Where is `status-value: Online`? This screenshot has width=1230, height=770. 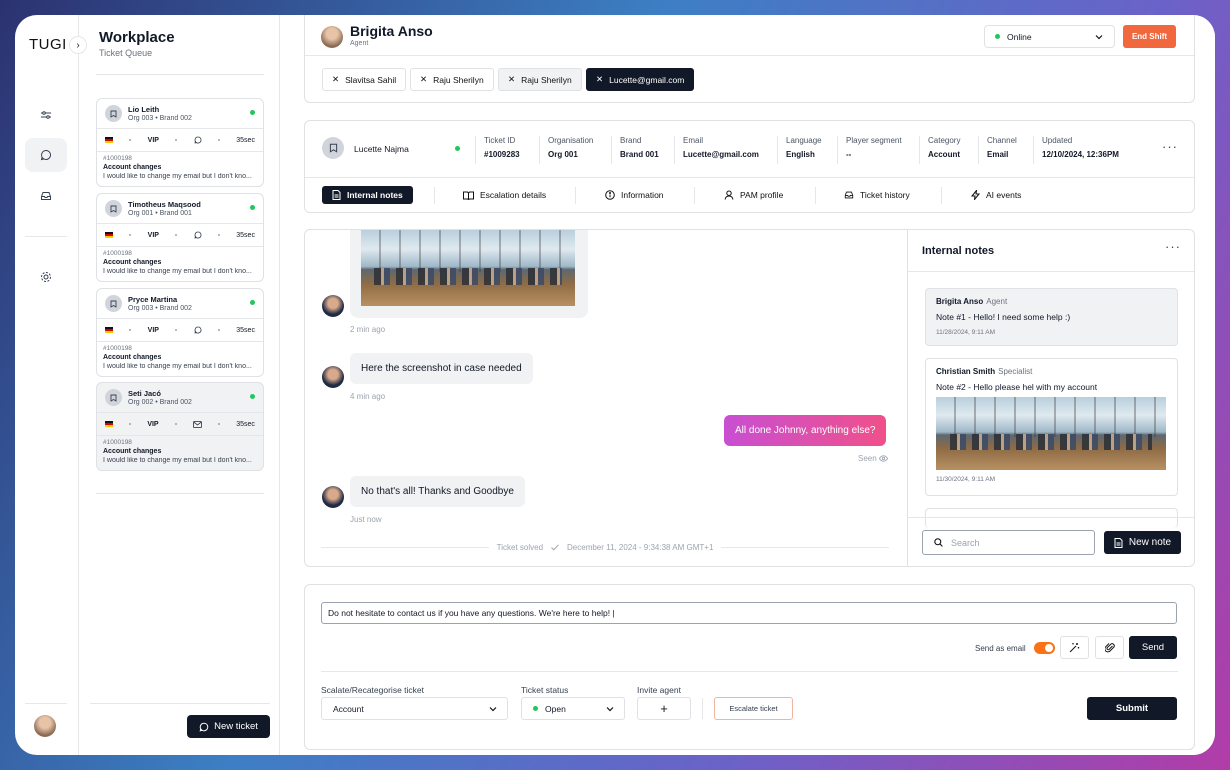
status-value: Online is located at coordinates (1019, 36).